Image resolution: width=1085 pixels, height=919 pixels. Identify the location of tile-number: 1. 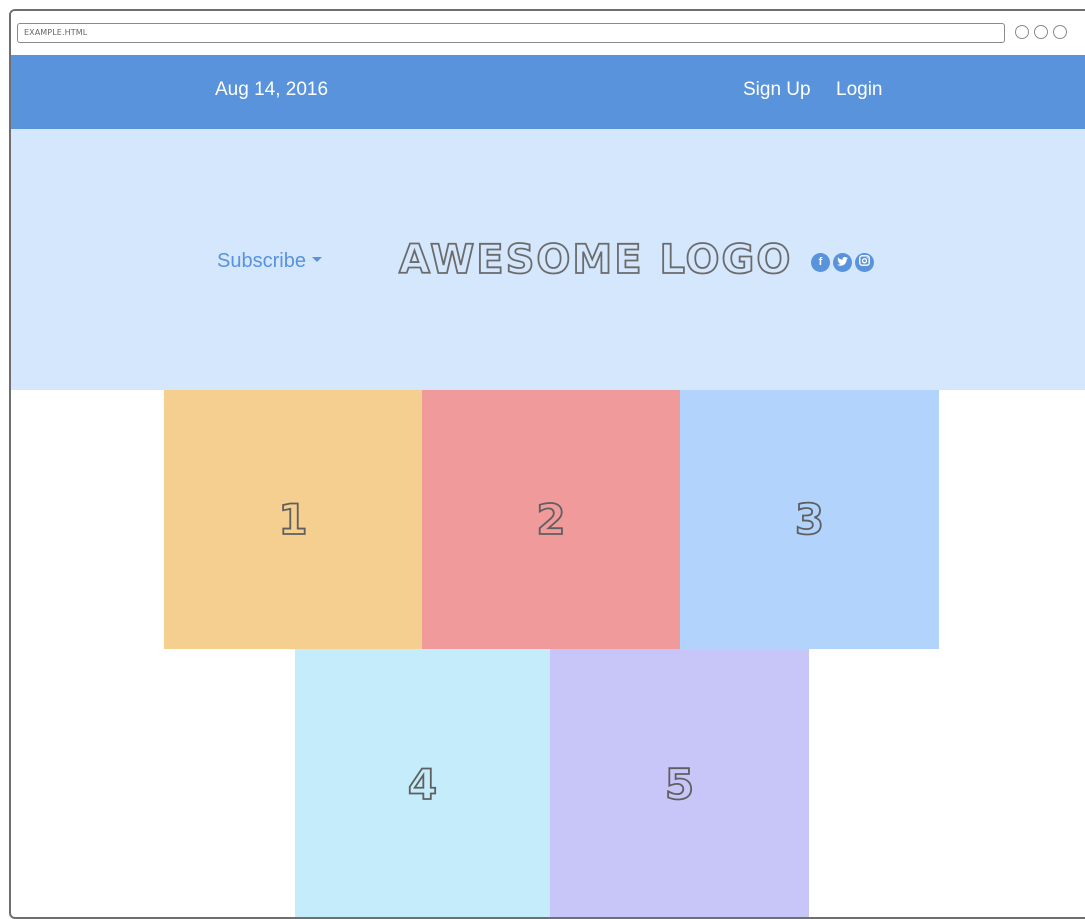
(292, 519).